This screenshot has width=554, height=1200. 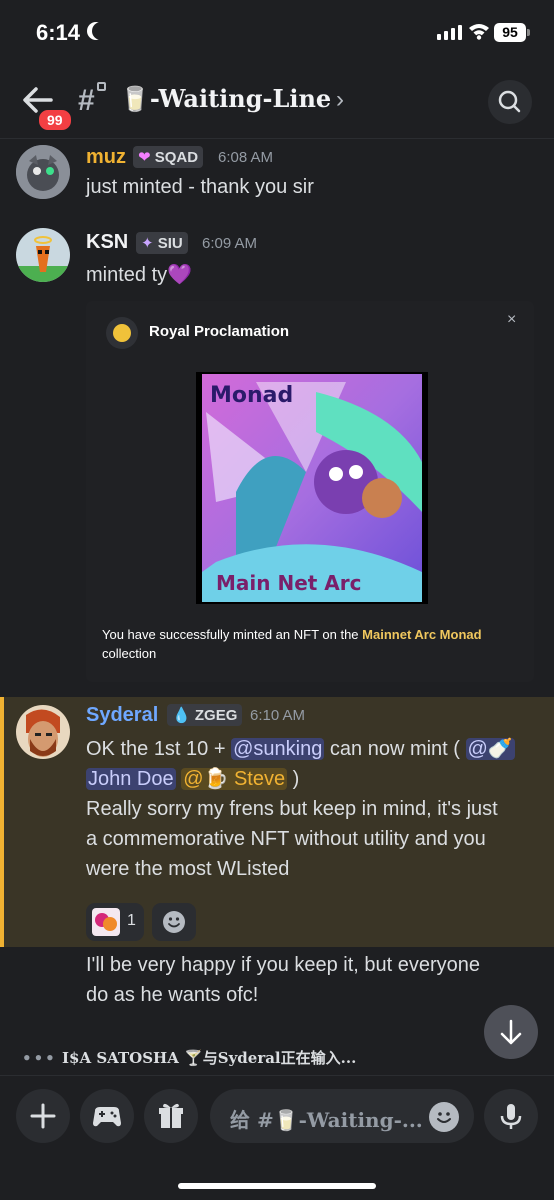 What do you see at coordinates (225, 98) in the screenshot?
I see `channel-name: 🥛-Waiting-Line` at bounding box center [225, 98].